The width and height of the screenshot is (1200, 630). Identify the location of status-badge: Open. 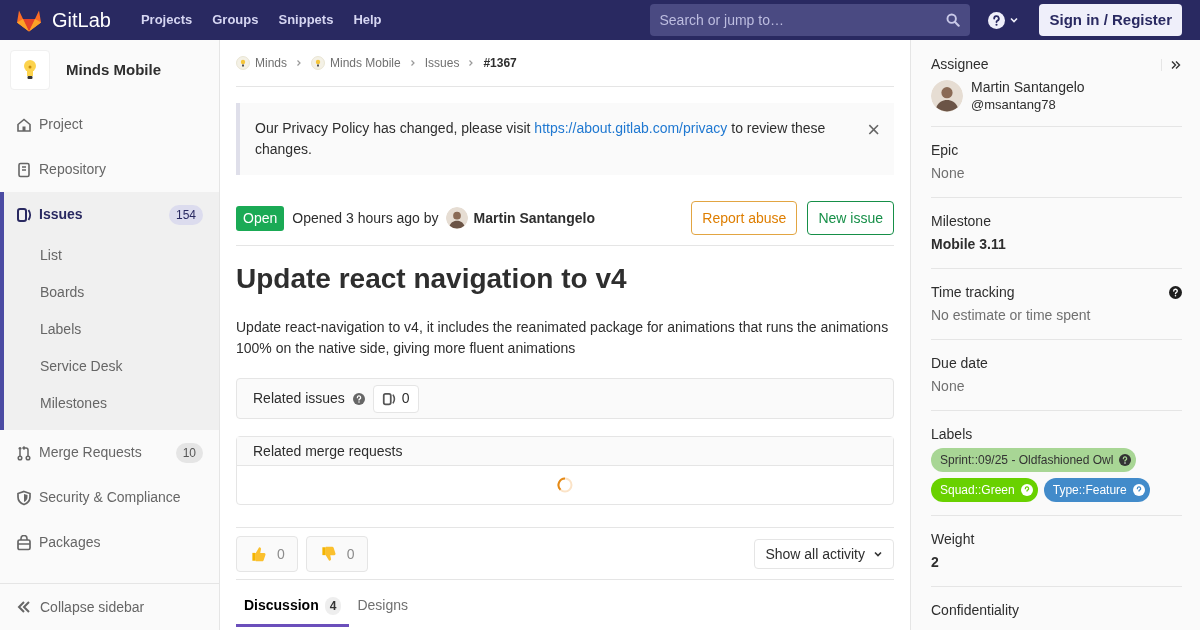
(260, 218).